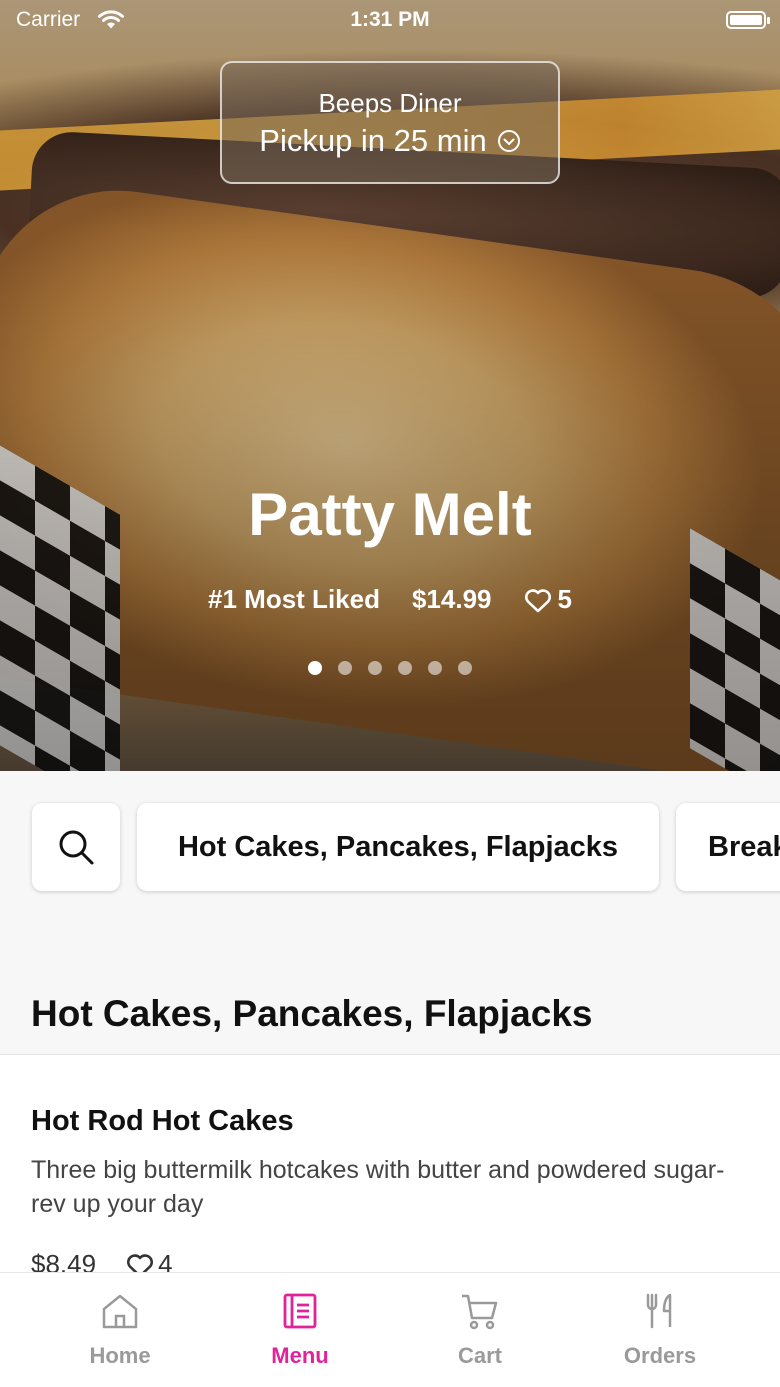  What do you see at coordinates (660, 1330) in the screenshot?
I see `tab-orders: Orders` at bounding box center [660, 1330].